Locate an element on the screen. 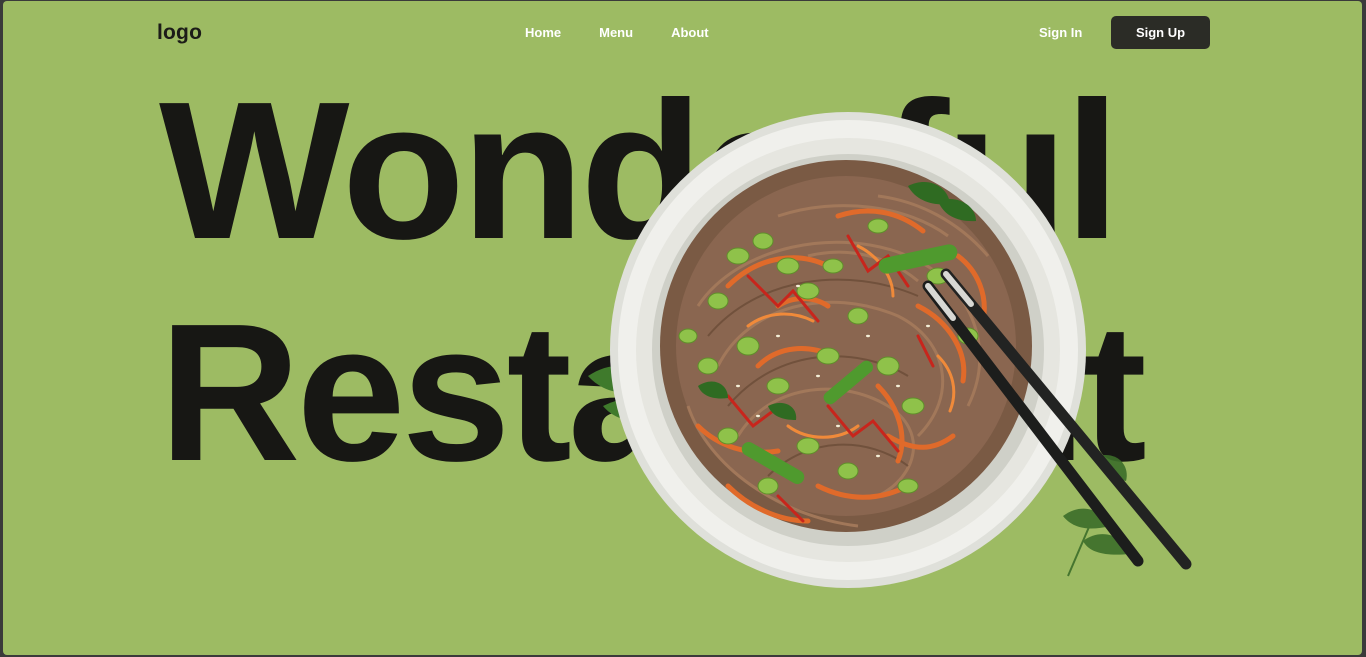 The height and width of the screenshot is (657, 1366). nav-menu: Menu is located at coordinates (616, 32).